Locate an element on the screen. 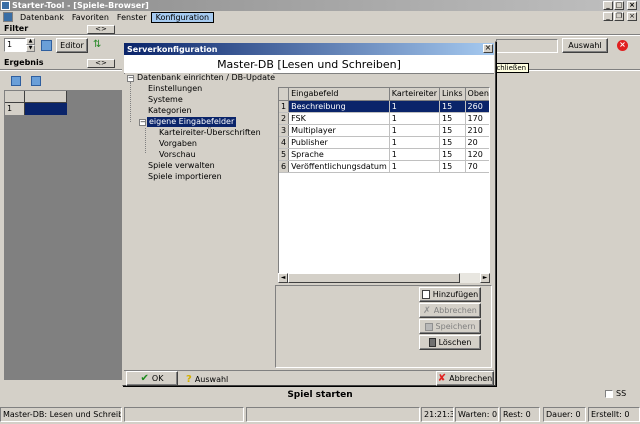  result-selected-cell is located at coordinates (46, 109).